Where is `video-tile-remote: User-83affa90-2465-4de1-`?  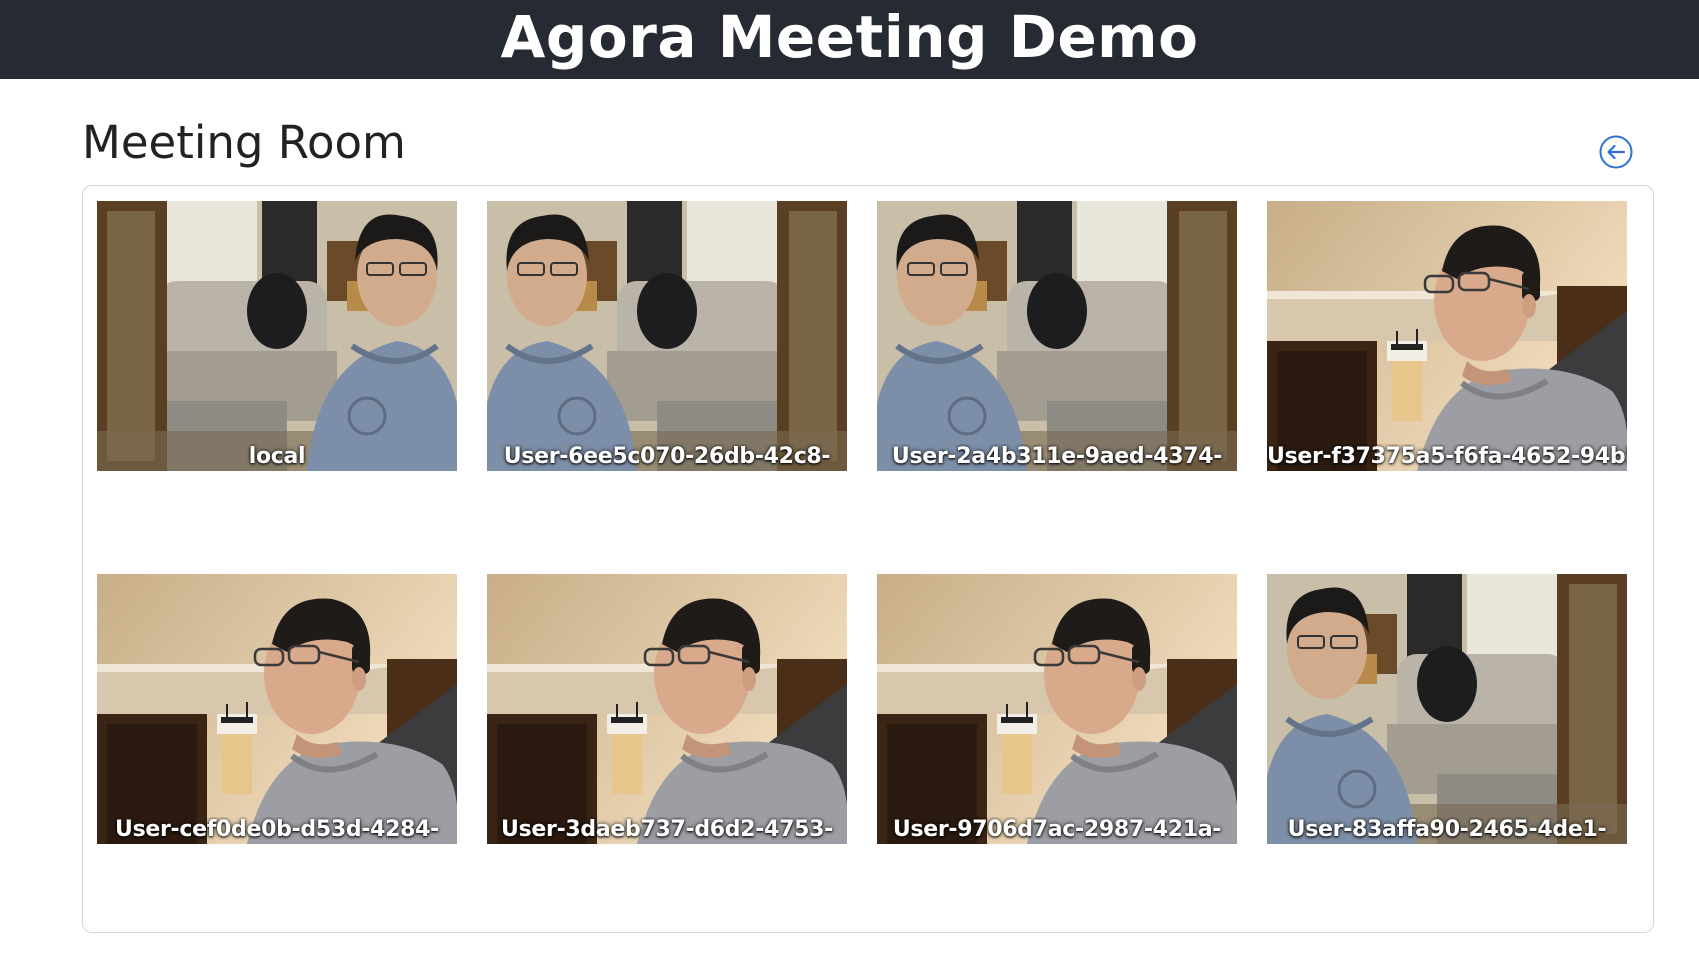
video-tile-remote: User-83affa90-2465-4de1- is located at coordinates (1447, 709).